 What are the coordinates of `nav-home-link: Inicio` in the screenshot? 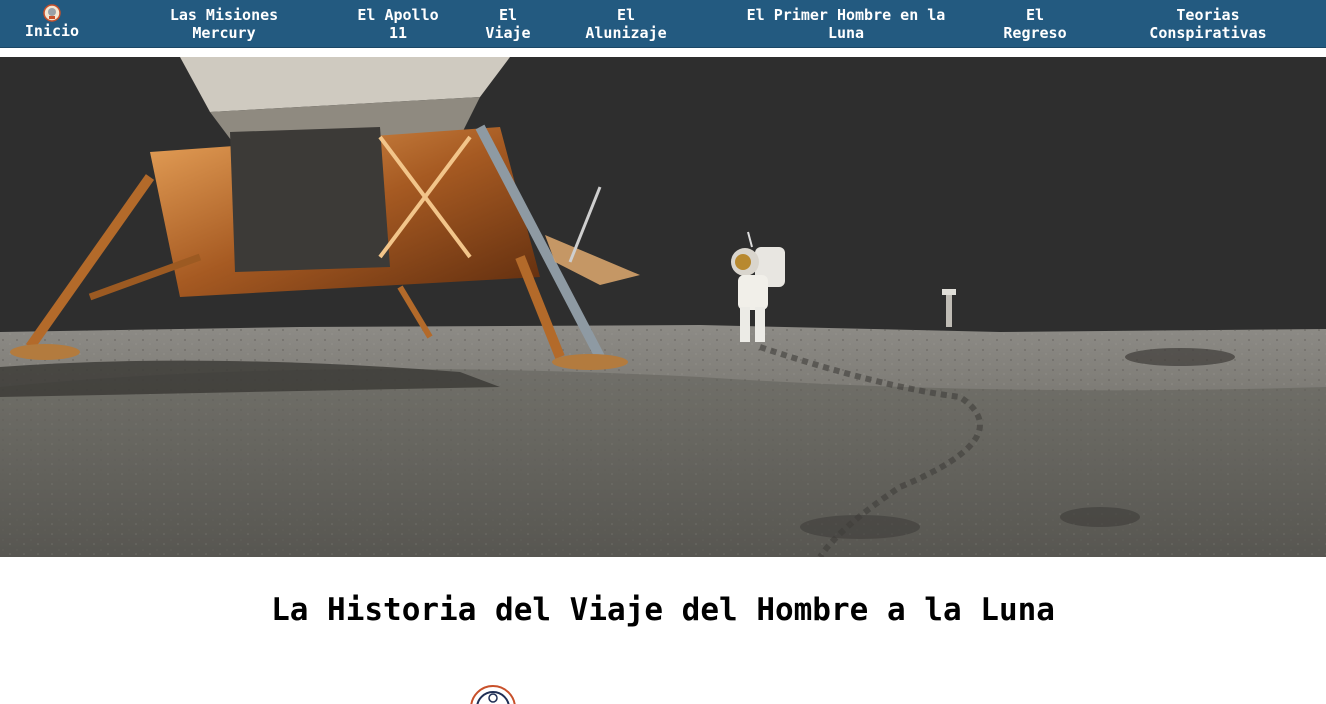 It's located at (52, 21).